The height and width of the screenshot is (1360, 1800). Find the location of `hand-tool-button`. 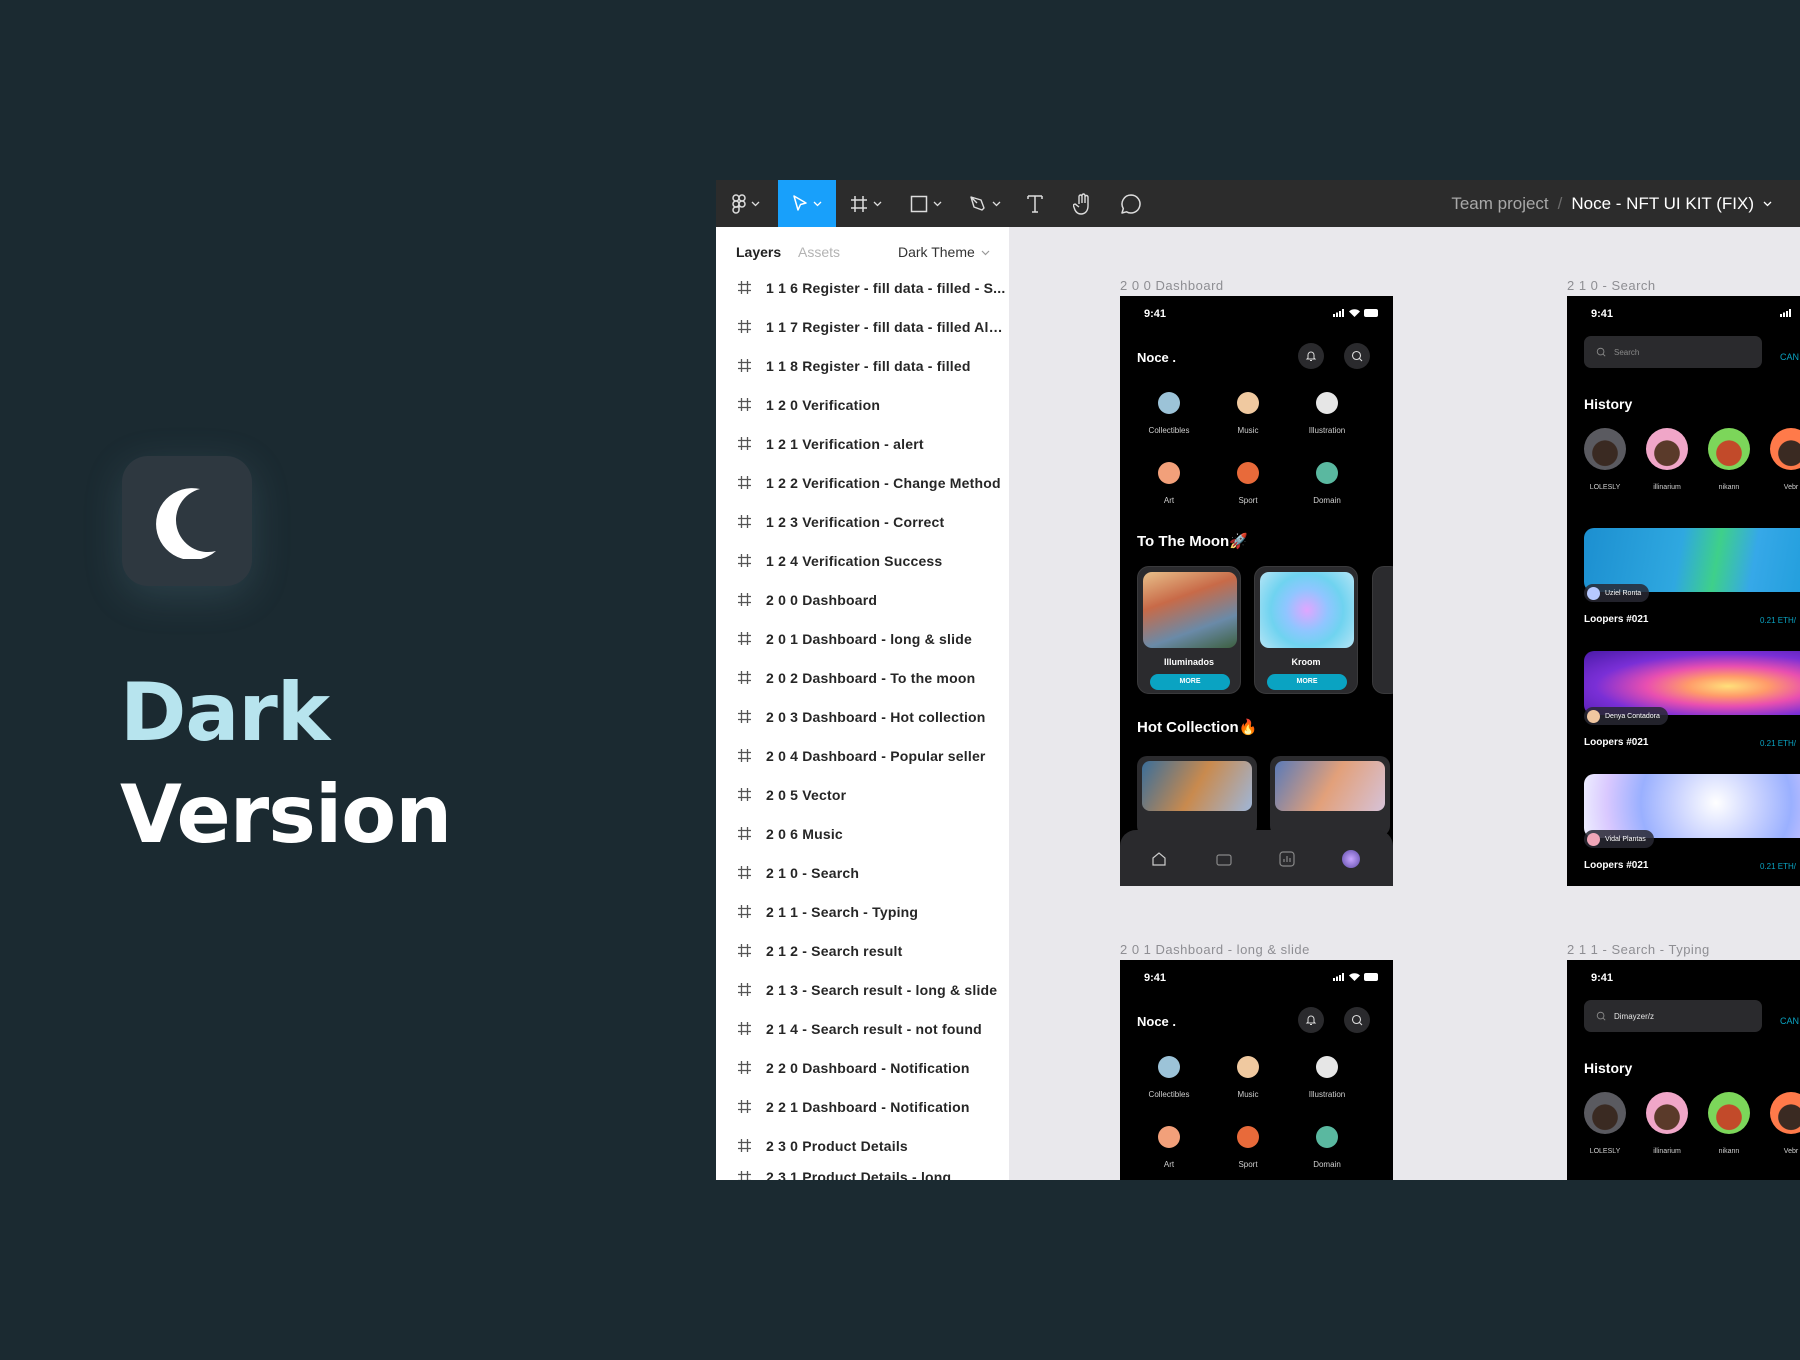

hand-tool-button is located at coordinates (1083, 203).